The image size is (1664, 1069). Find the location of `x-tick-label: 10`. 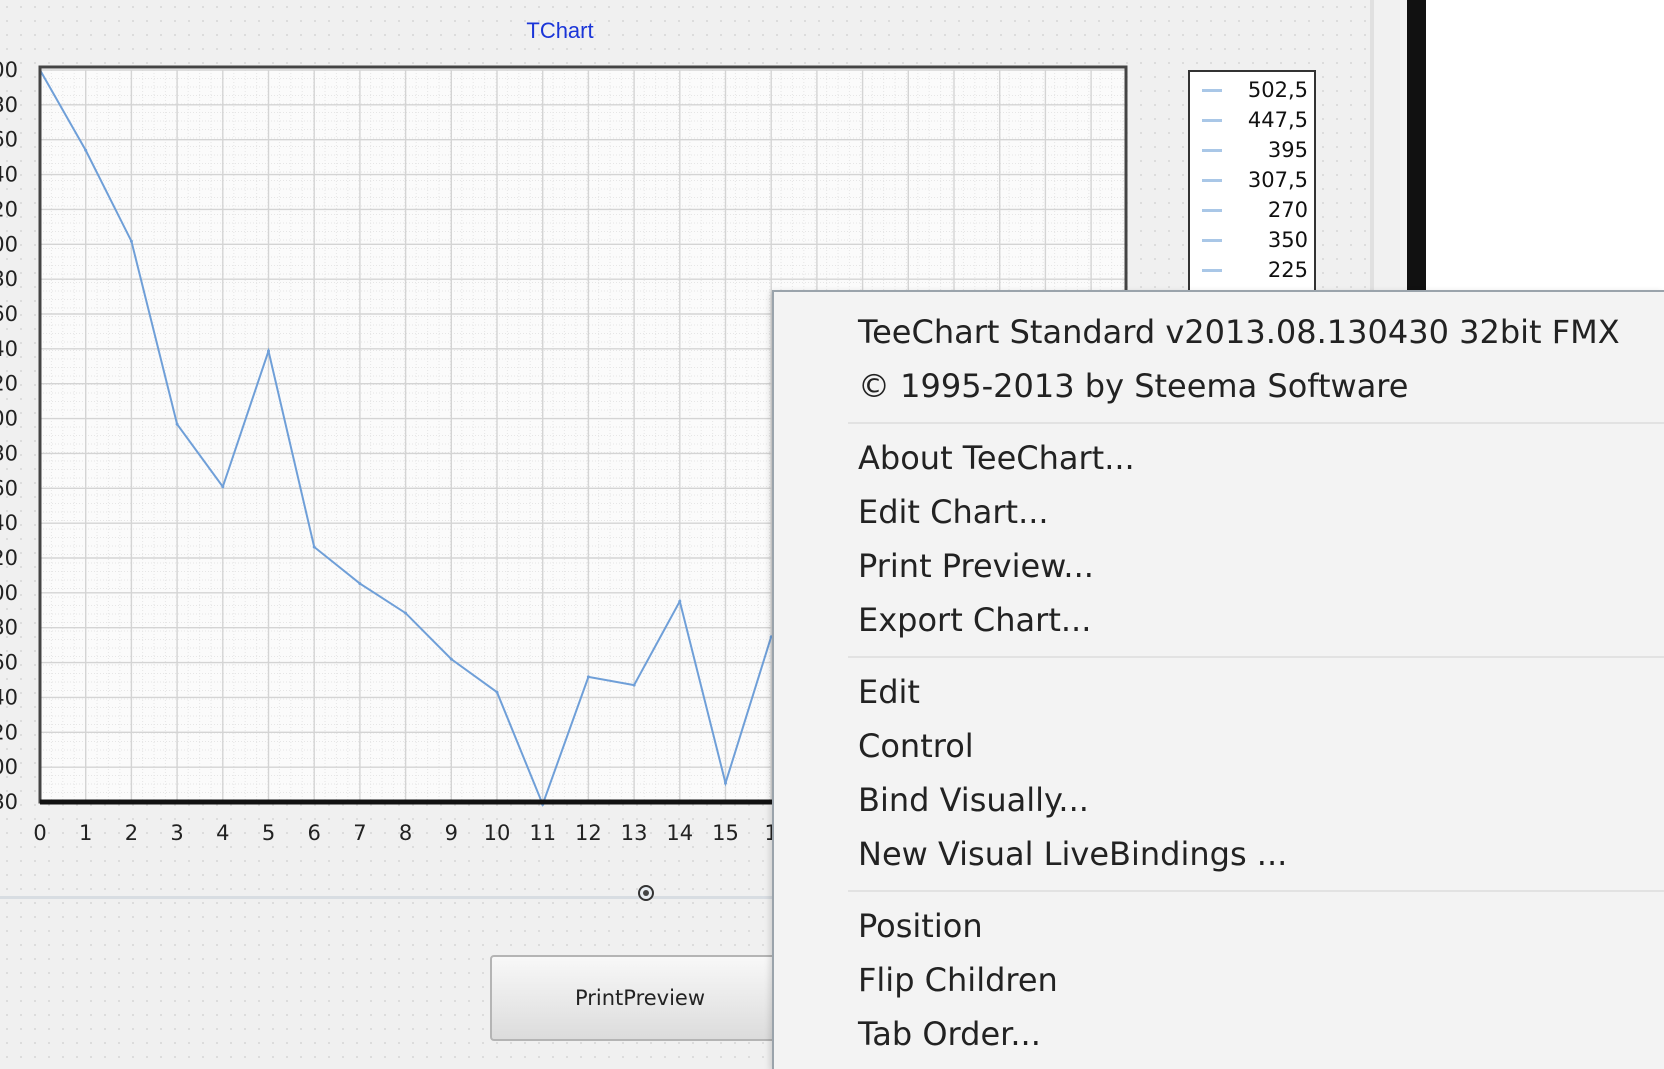

x-tick-label: 10 is located at coordinates (497, 833).